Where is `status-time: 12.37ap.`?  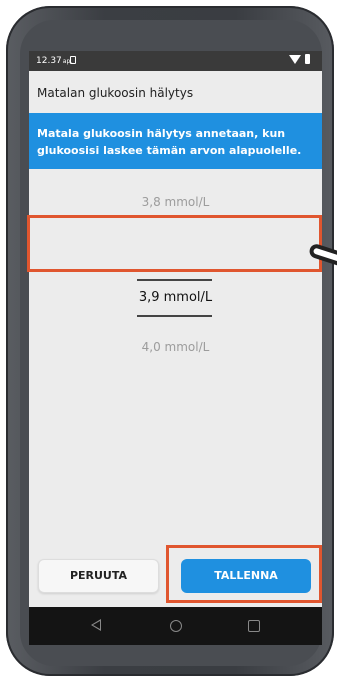
status-time: 12.37ap. is located at coordinates (54, 61).